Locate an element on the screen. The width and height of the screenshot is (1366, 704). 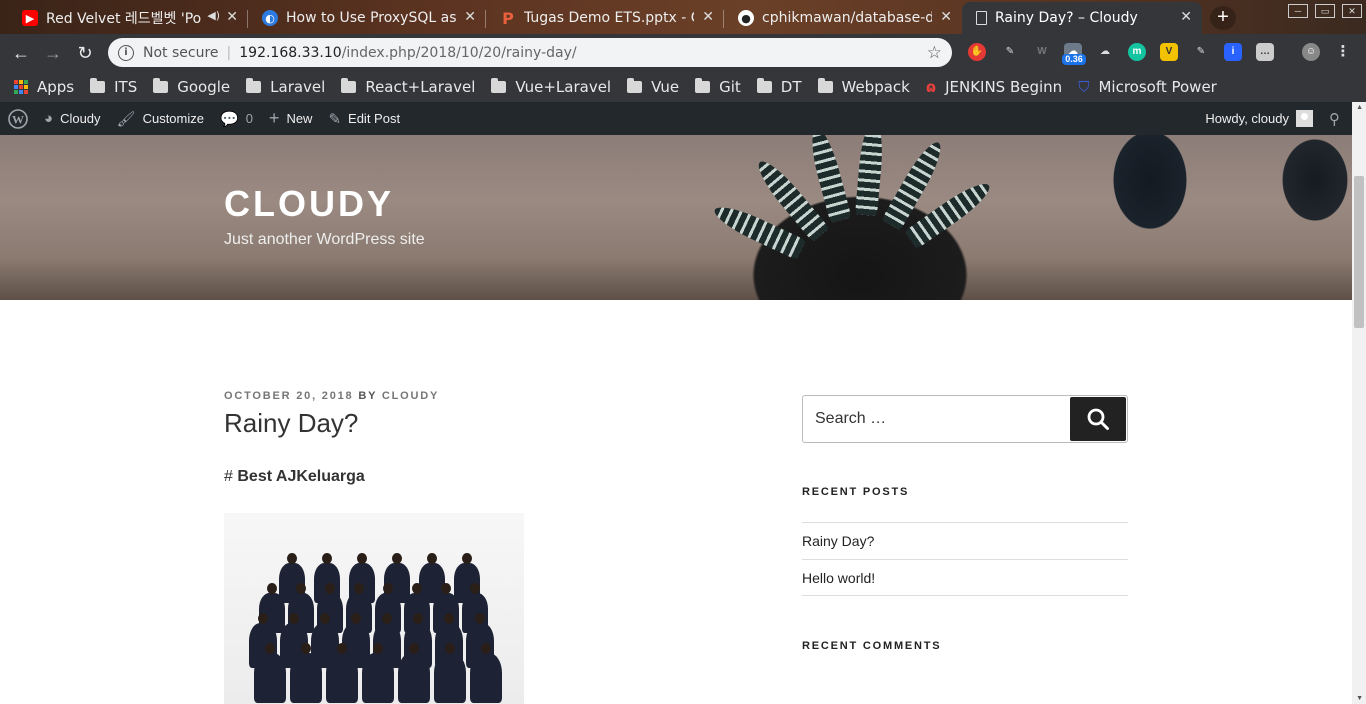
bookmark-jenkins: ɷ JENKINS Beginn is located at coordinates (994, 87).